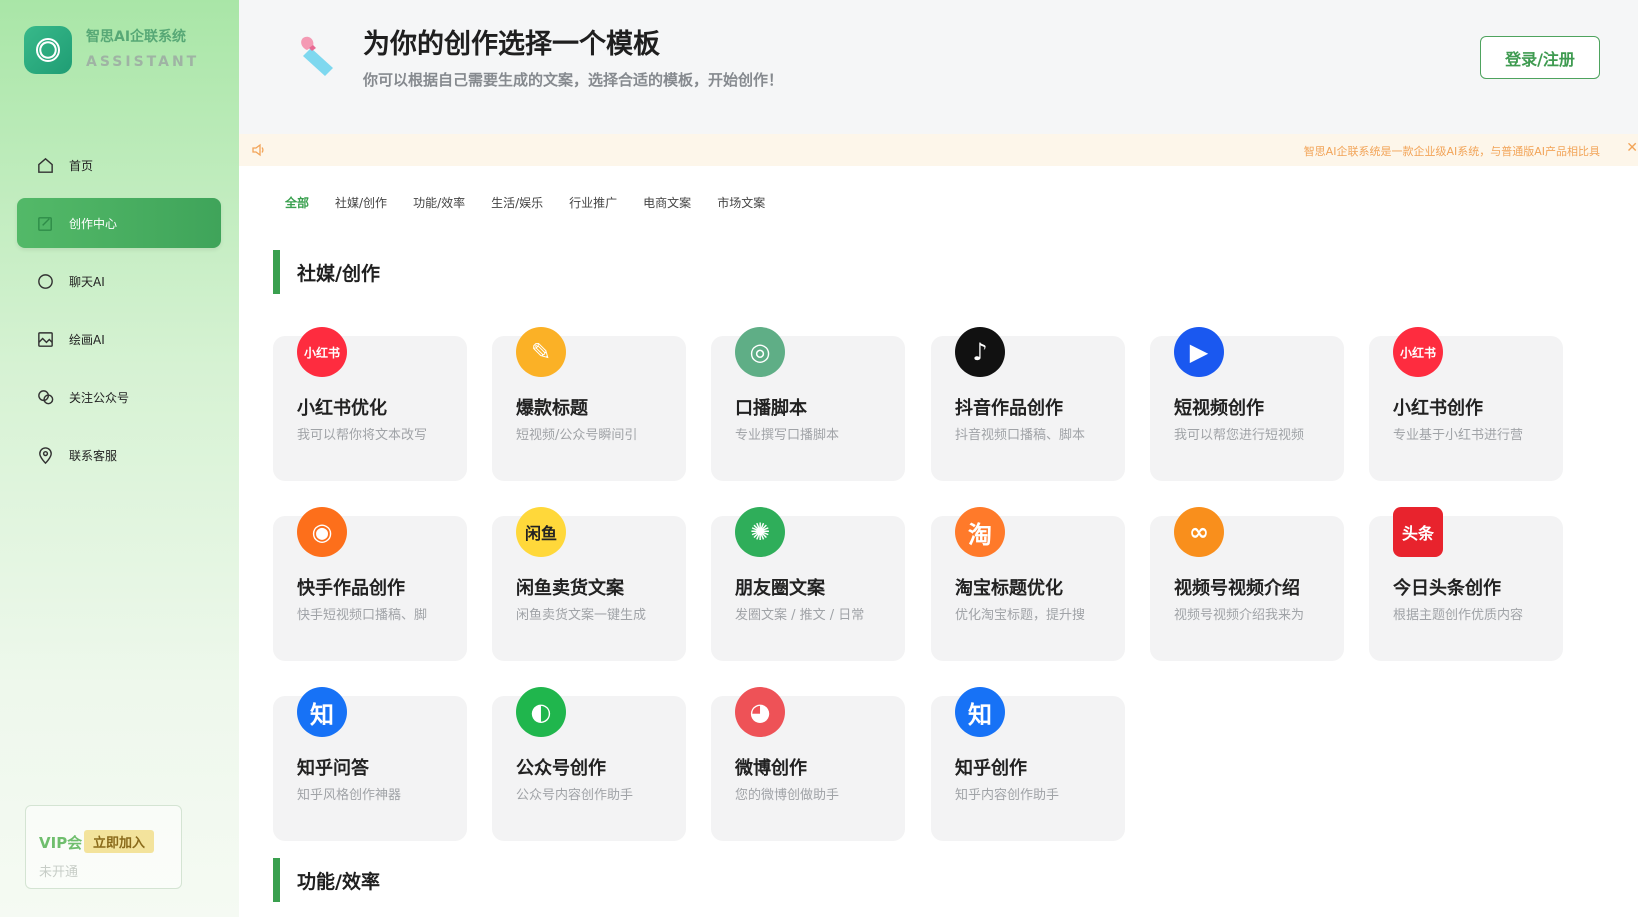  I want to click on wechat-official-icon: ◐, so click(541, 712).